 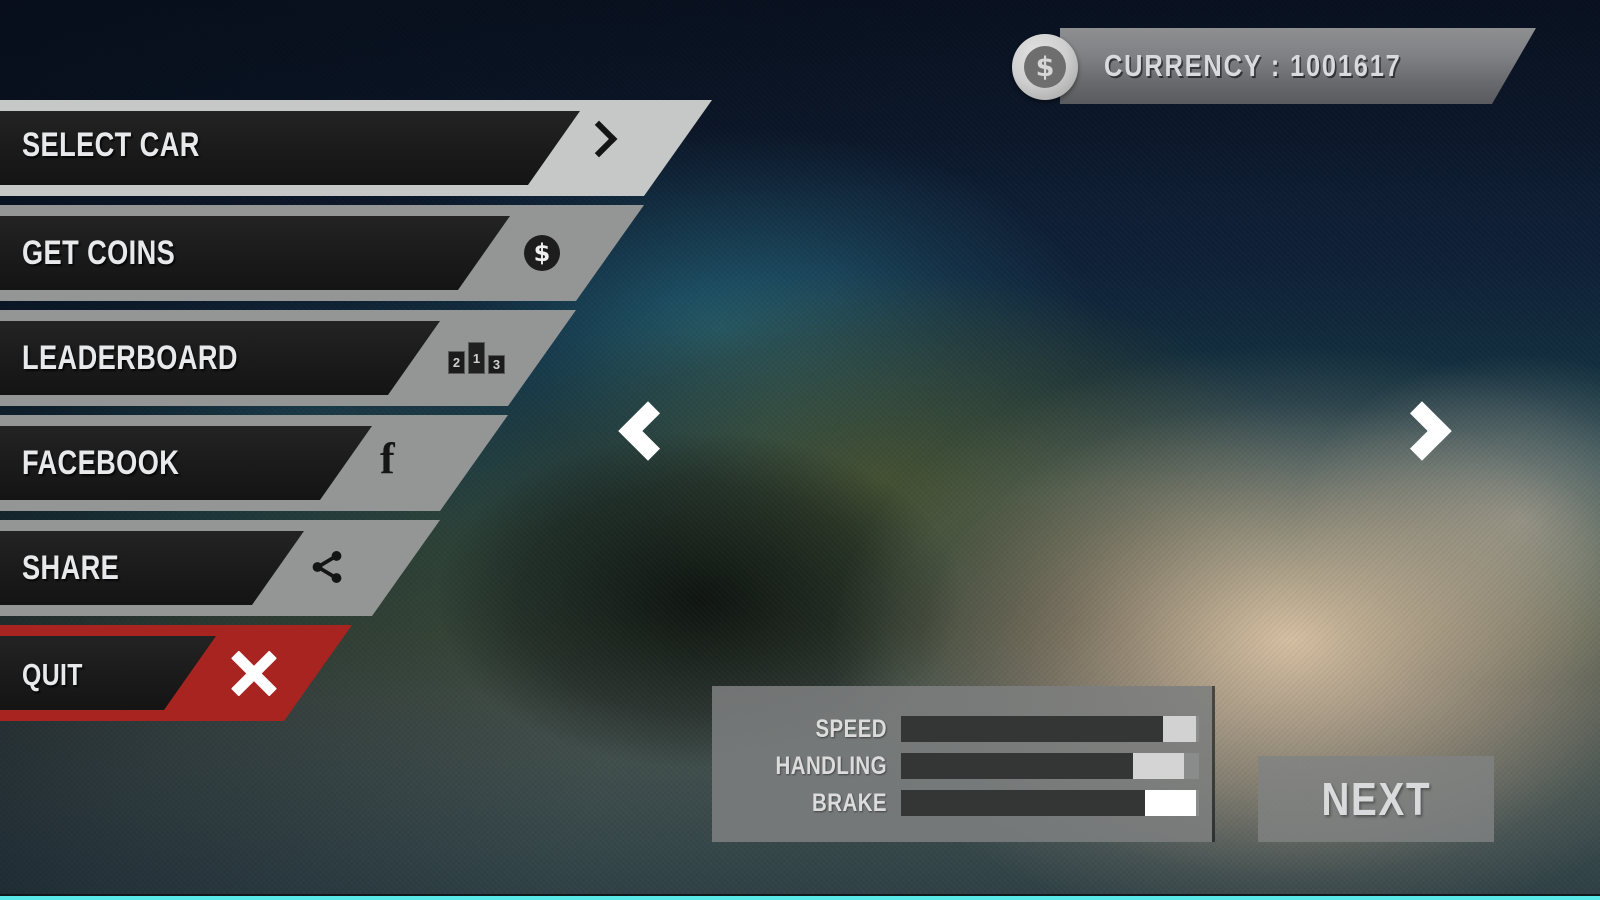 I want to click on bottom-accent-strip, so click(x=800, y=897).